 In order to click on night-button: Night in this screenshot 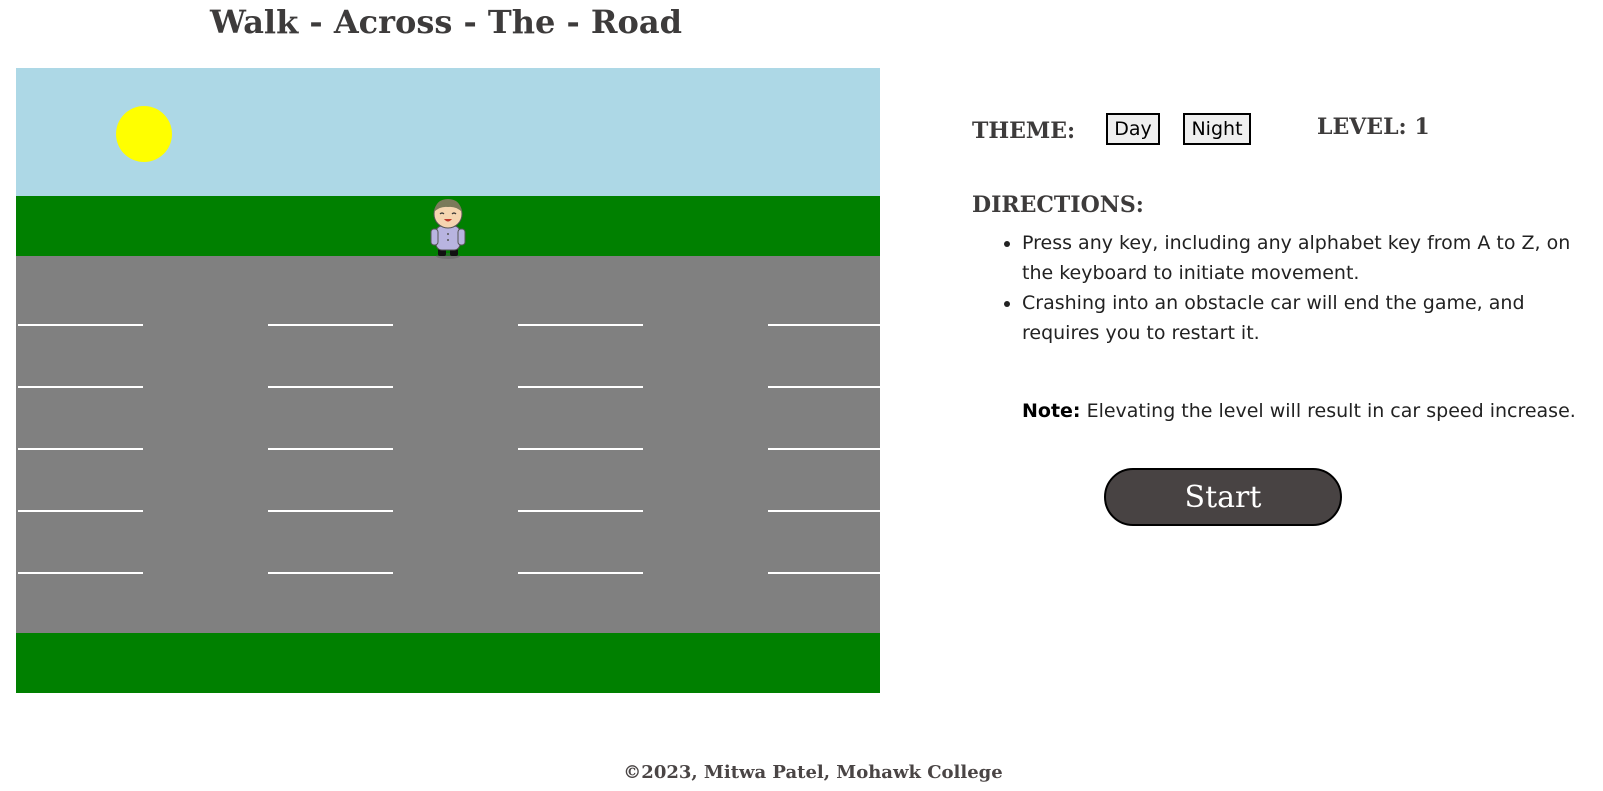, I will do `click(1217, 129)`.